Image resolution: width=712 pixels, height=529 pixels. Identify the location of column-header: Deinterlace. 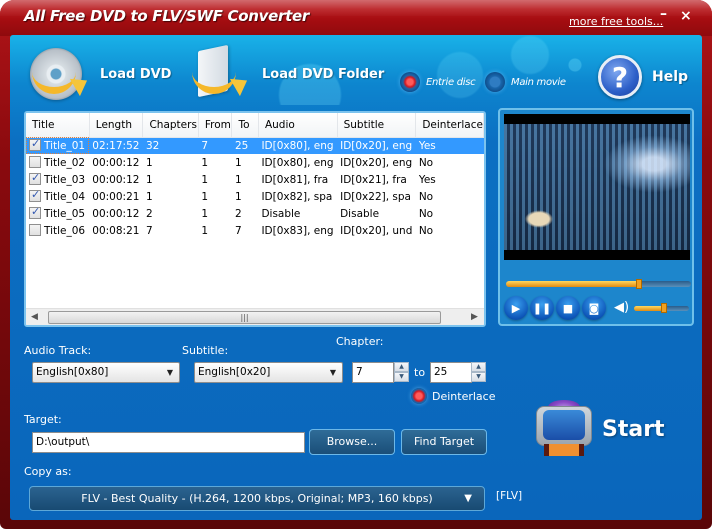
(449, 125).